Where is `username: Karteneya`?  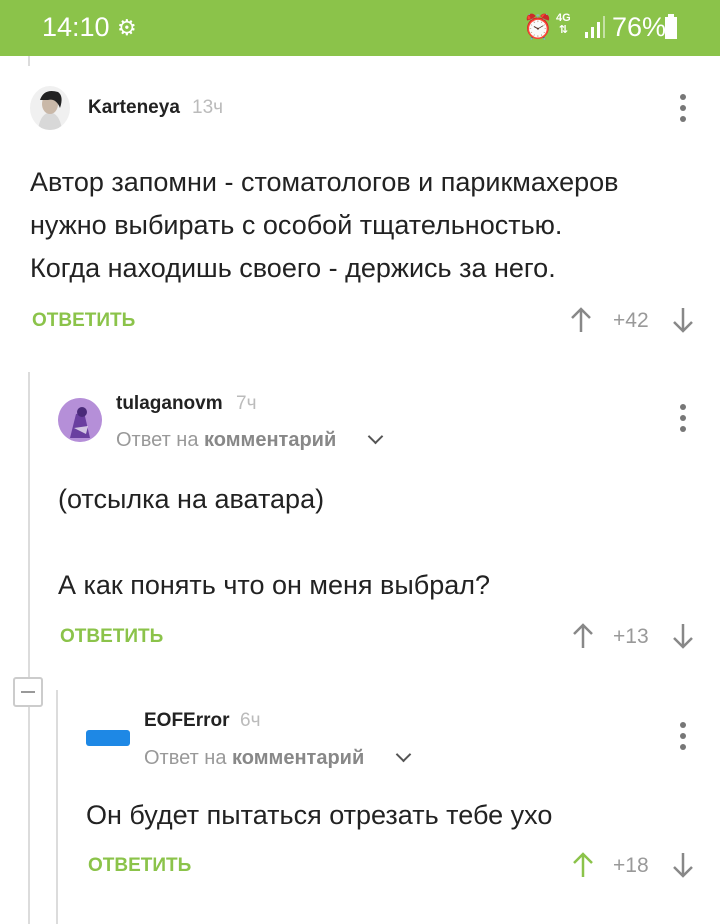 username: Karteneya is located at coordinates (134, 108).